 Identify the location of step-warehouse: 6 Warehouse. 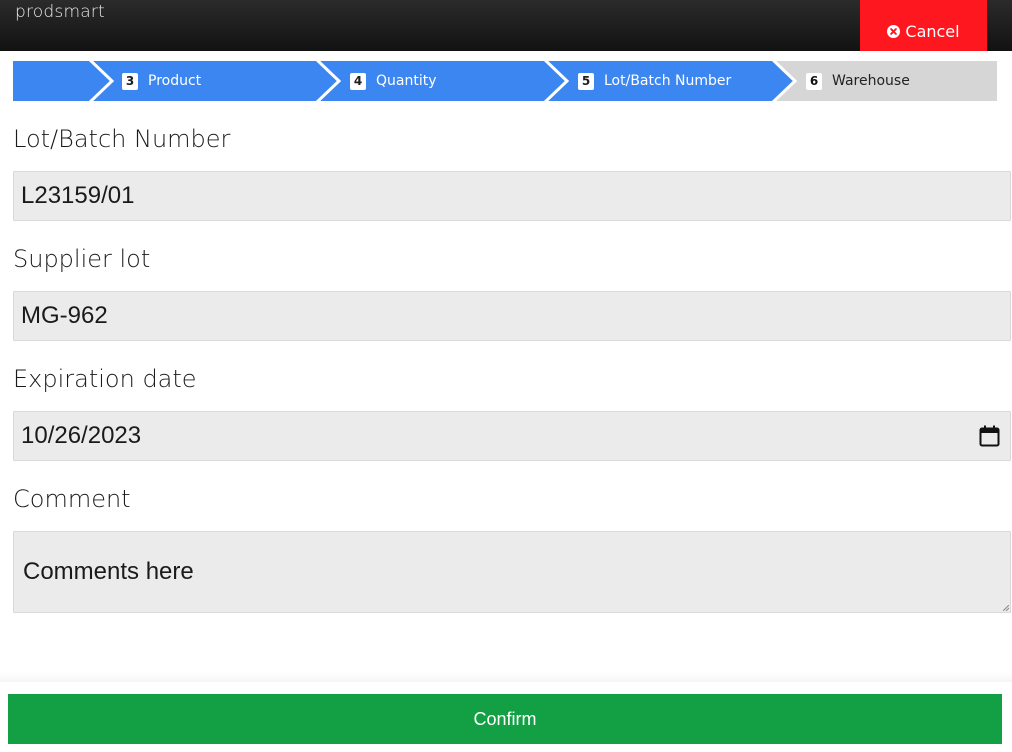
(858, 81).